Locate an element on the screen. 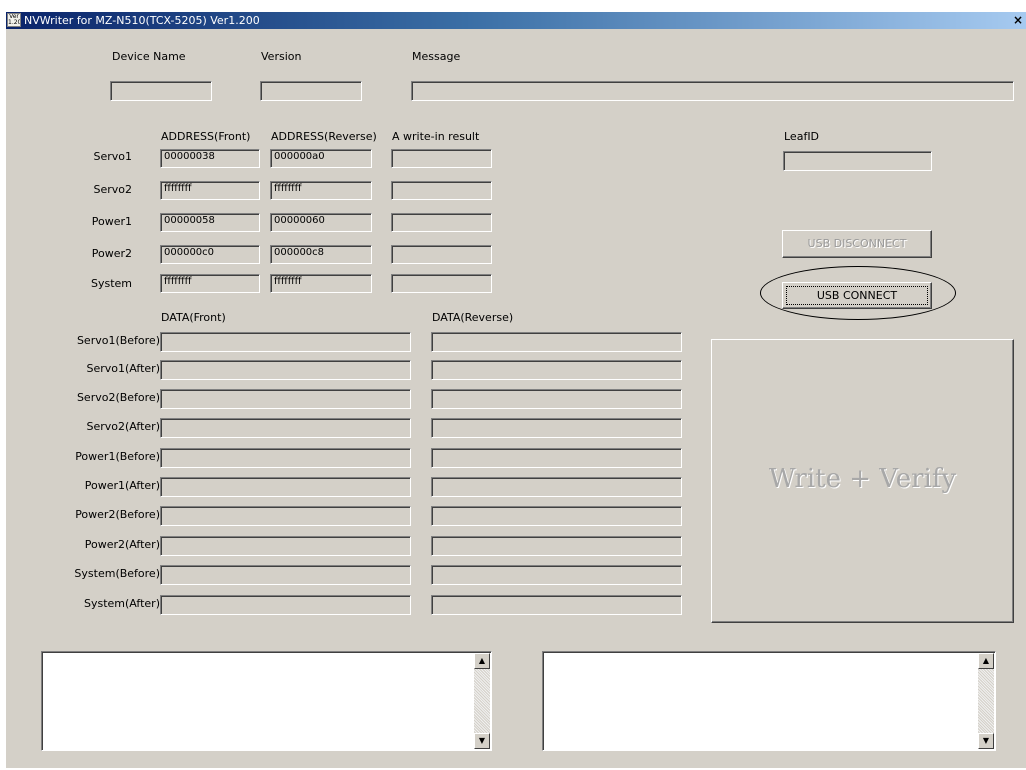  version-label: Version is located at coordinates (281, 56).